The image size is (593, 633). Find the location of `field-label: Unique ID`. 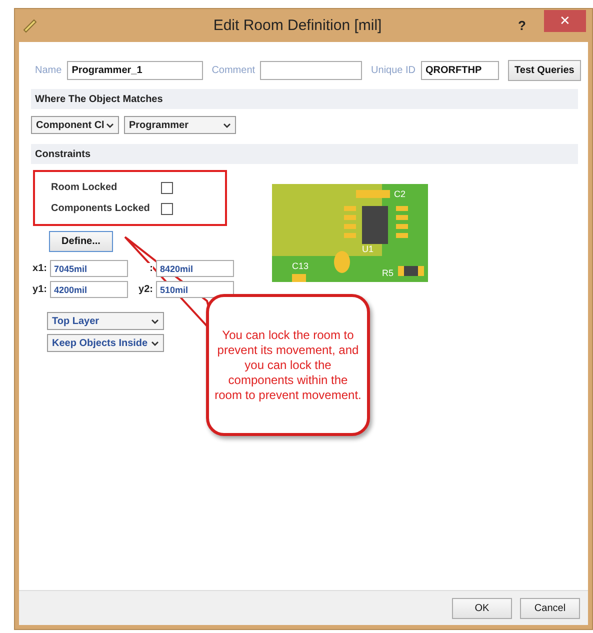

field-label: Unique ID is located at coordinates (393, 70).